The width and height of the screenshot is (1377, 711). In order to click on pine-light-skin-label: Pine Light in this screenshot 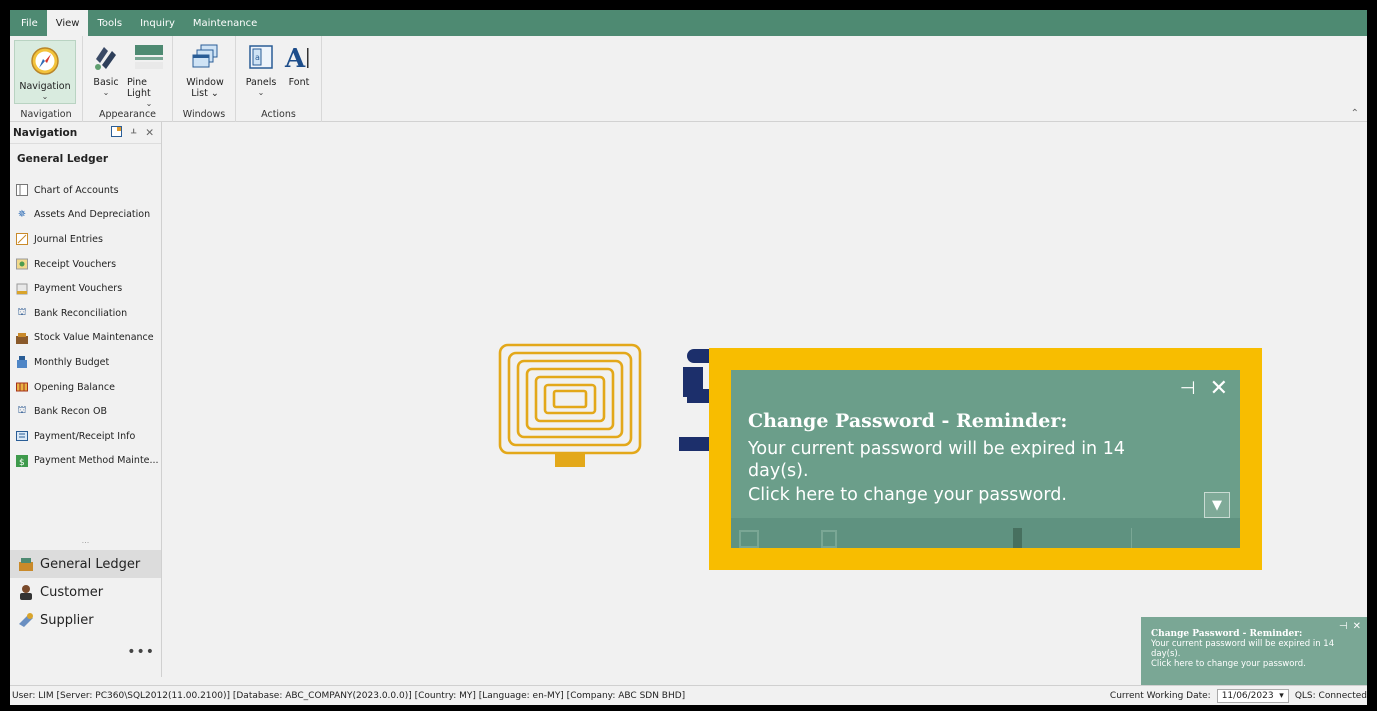, I will do `click(139, 88)`.